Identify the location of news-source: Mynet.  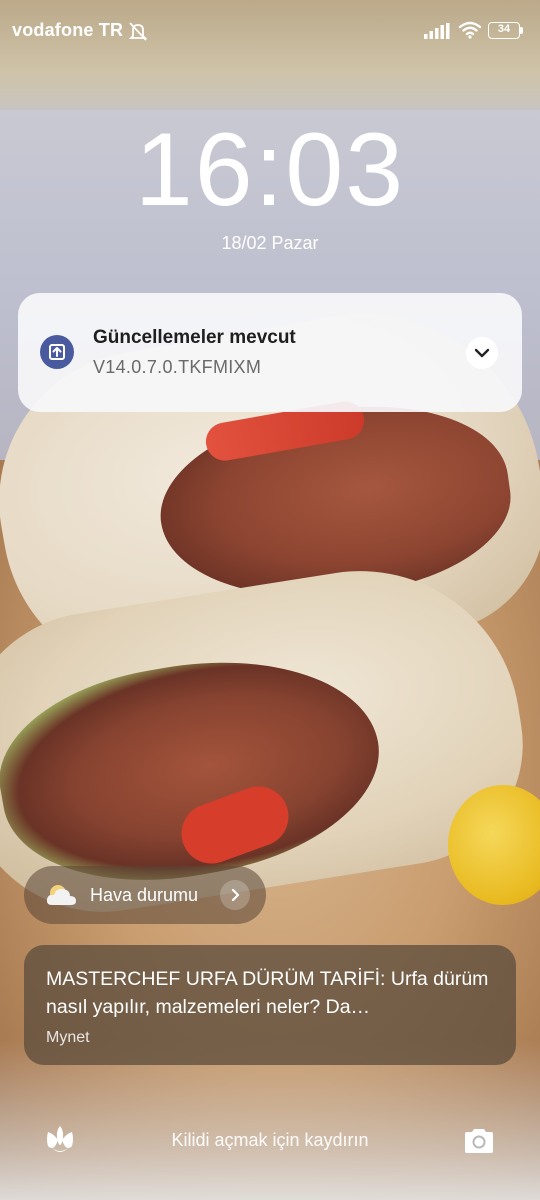
(68, 1037).